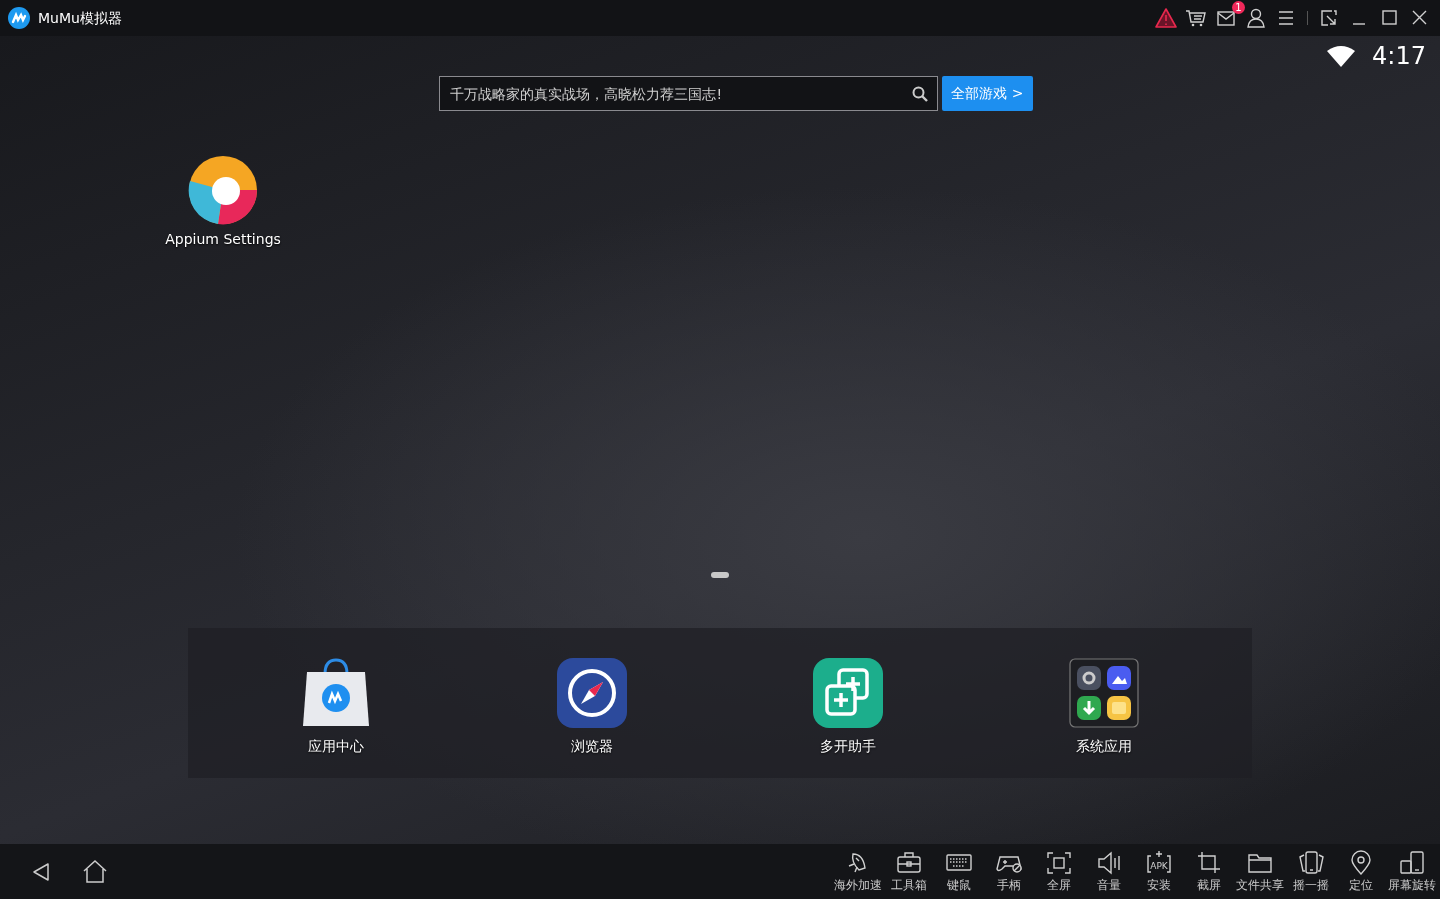 The image size is (1440, 899). What do you see at coordinates (909, 862) in the screenshot?
I see `toolbox-icon` at bounding box center [909, 862].